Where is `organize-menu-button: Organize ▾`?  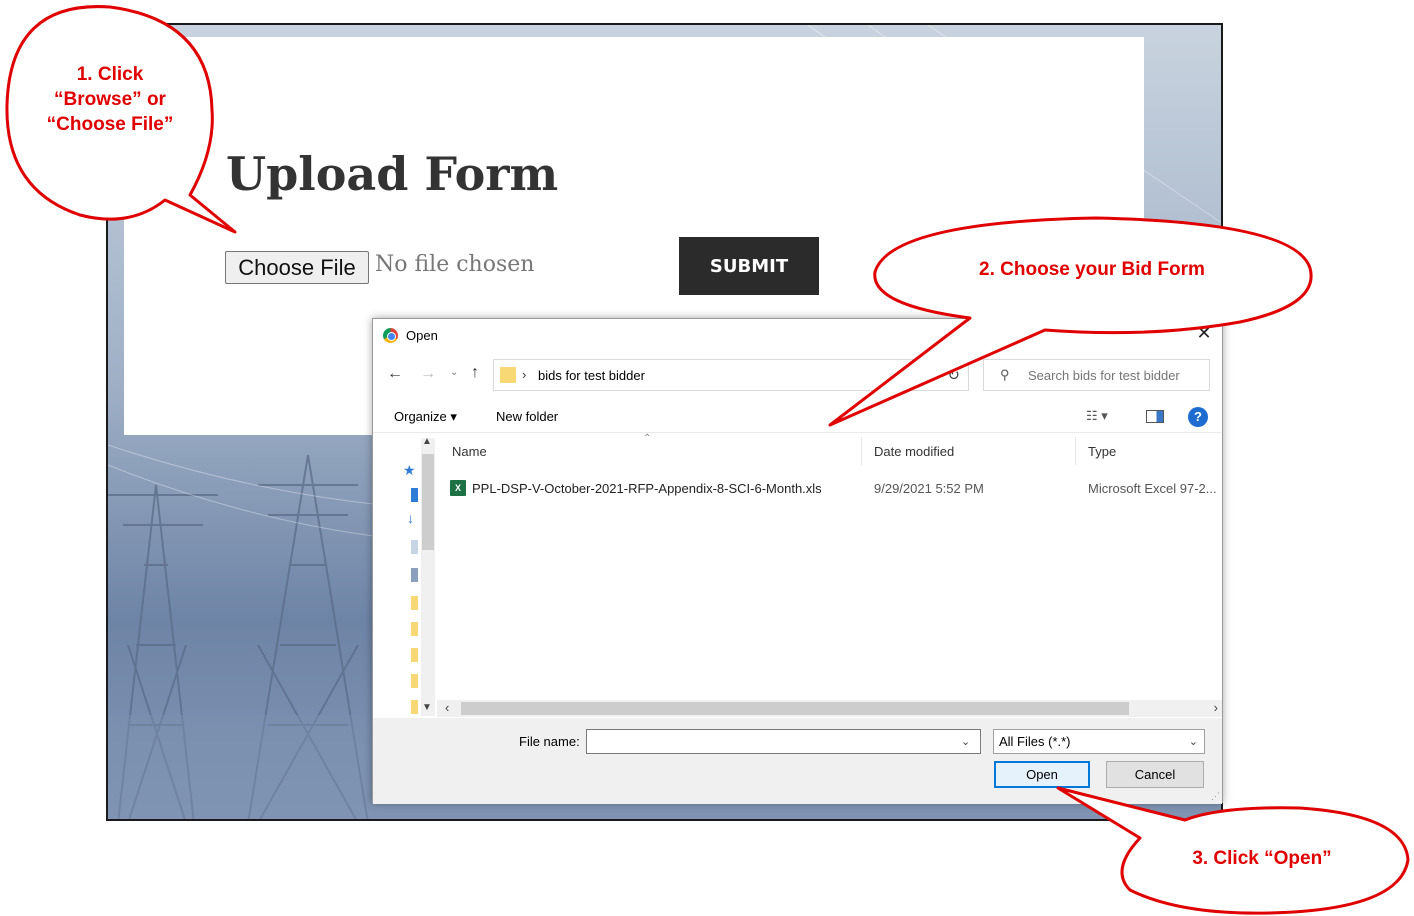
organize-menu-button: Organize ▾ is located at coordinates (425, 417).